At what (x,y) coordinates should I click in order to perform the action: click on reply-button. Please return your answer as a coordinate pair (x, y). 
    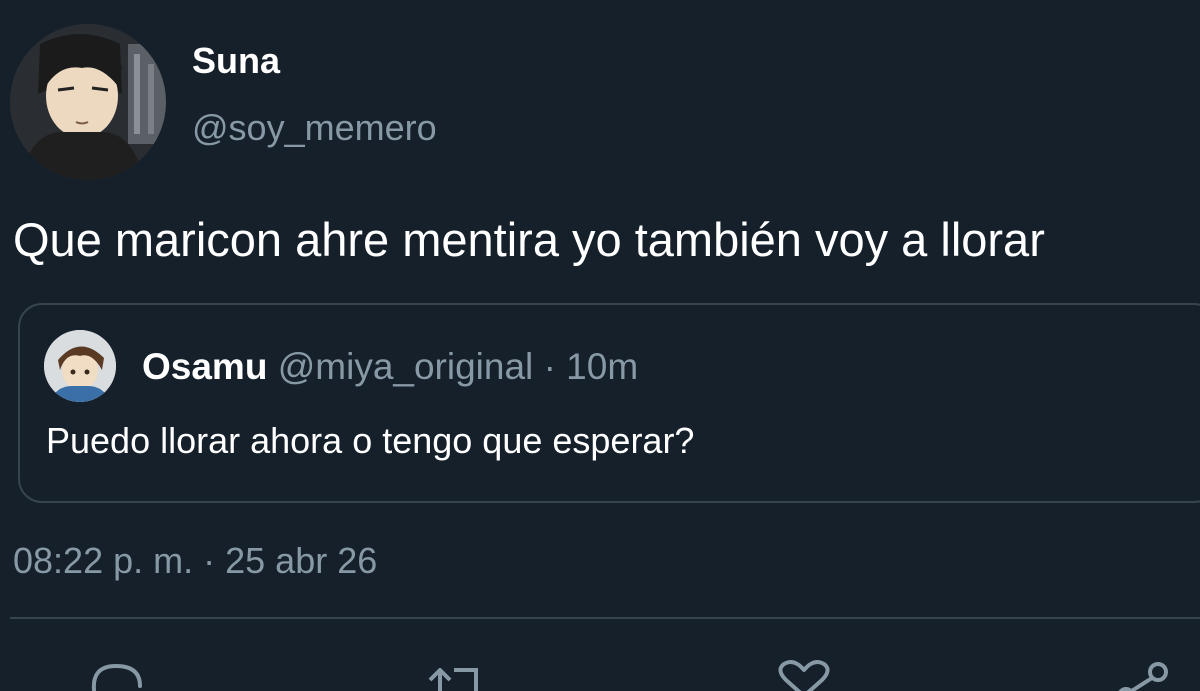
    Looking at the image, I should click on (116, 673).